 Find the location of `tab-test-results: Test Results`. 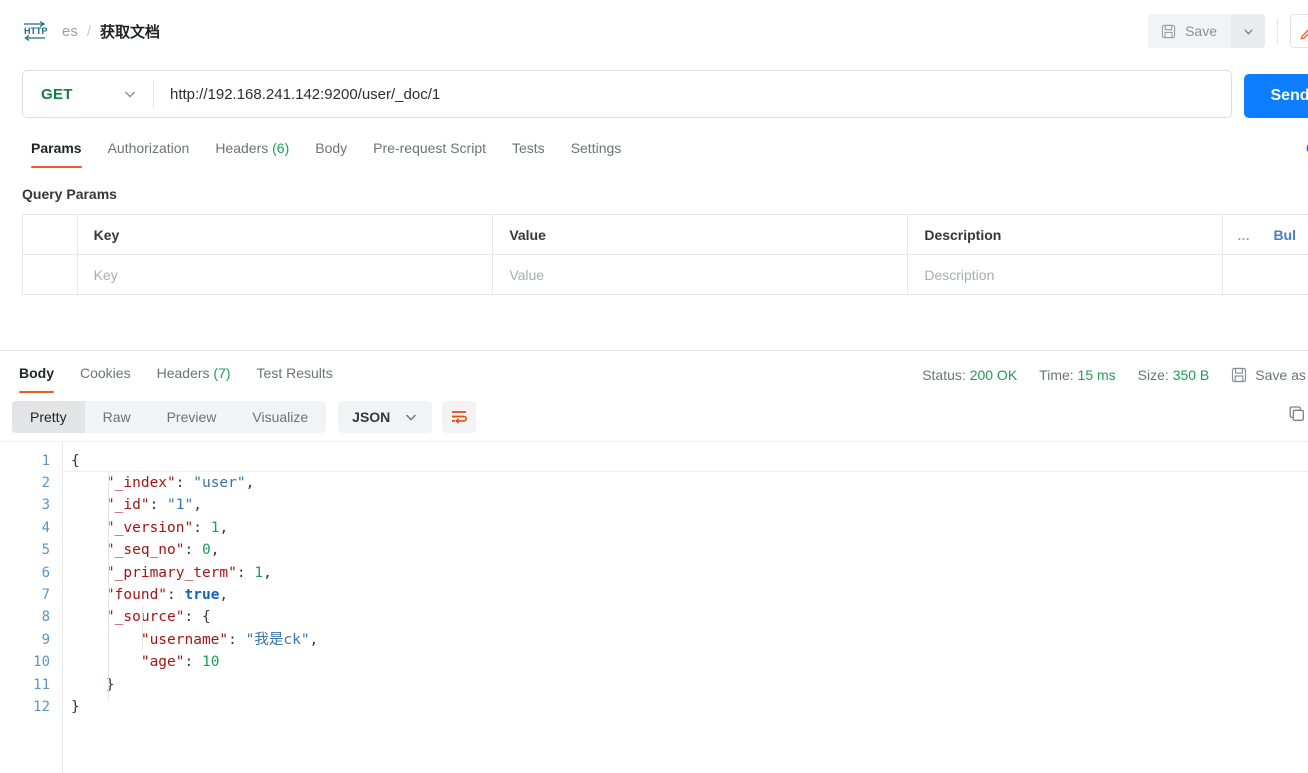

tab-test-results: Test Results is located at coordinates (295, 379).